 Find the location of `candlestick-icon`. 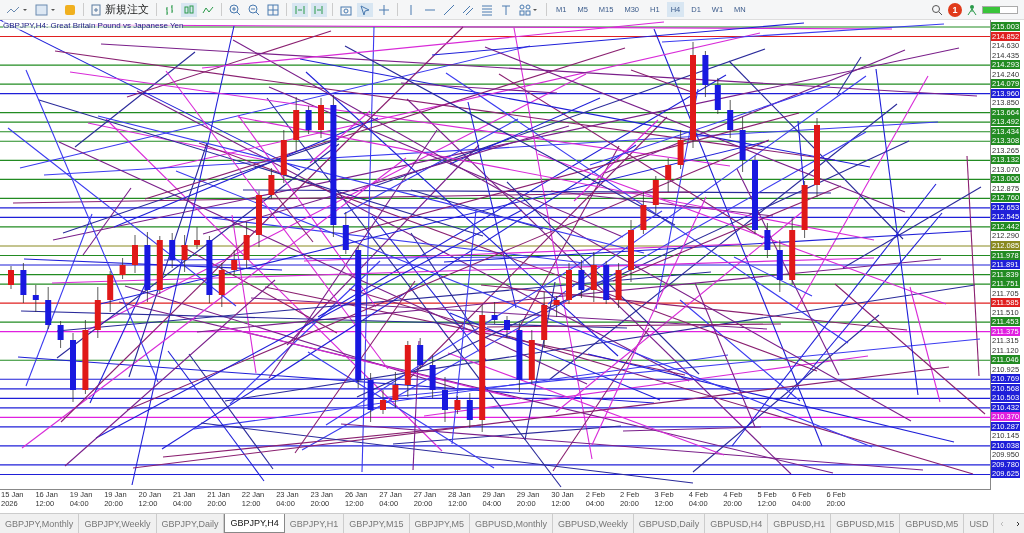

candlestick-icon is located at coordinates (189, 9).